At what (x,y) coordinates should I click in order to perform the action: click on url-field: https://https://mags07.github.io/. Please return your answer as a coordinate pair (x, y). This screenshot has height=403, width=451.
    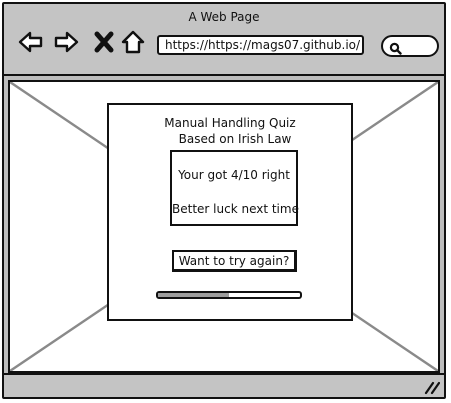
    Looking at the image, I should click on (260, 45).